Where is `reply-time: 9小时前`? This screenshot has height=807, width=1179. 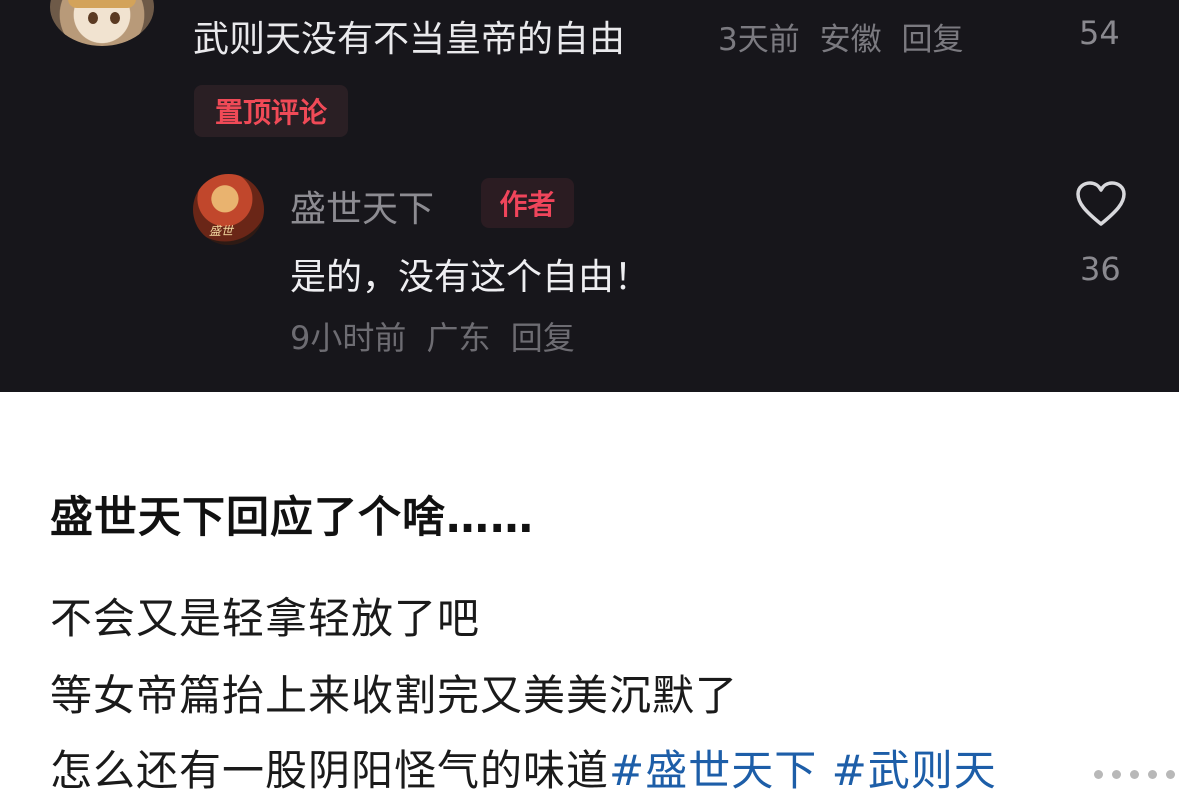 reply-time: 9小时前 is located at coordinates (348, 338).